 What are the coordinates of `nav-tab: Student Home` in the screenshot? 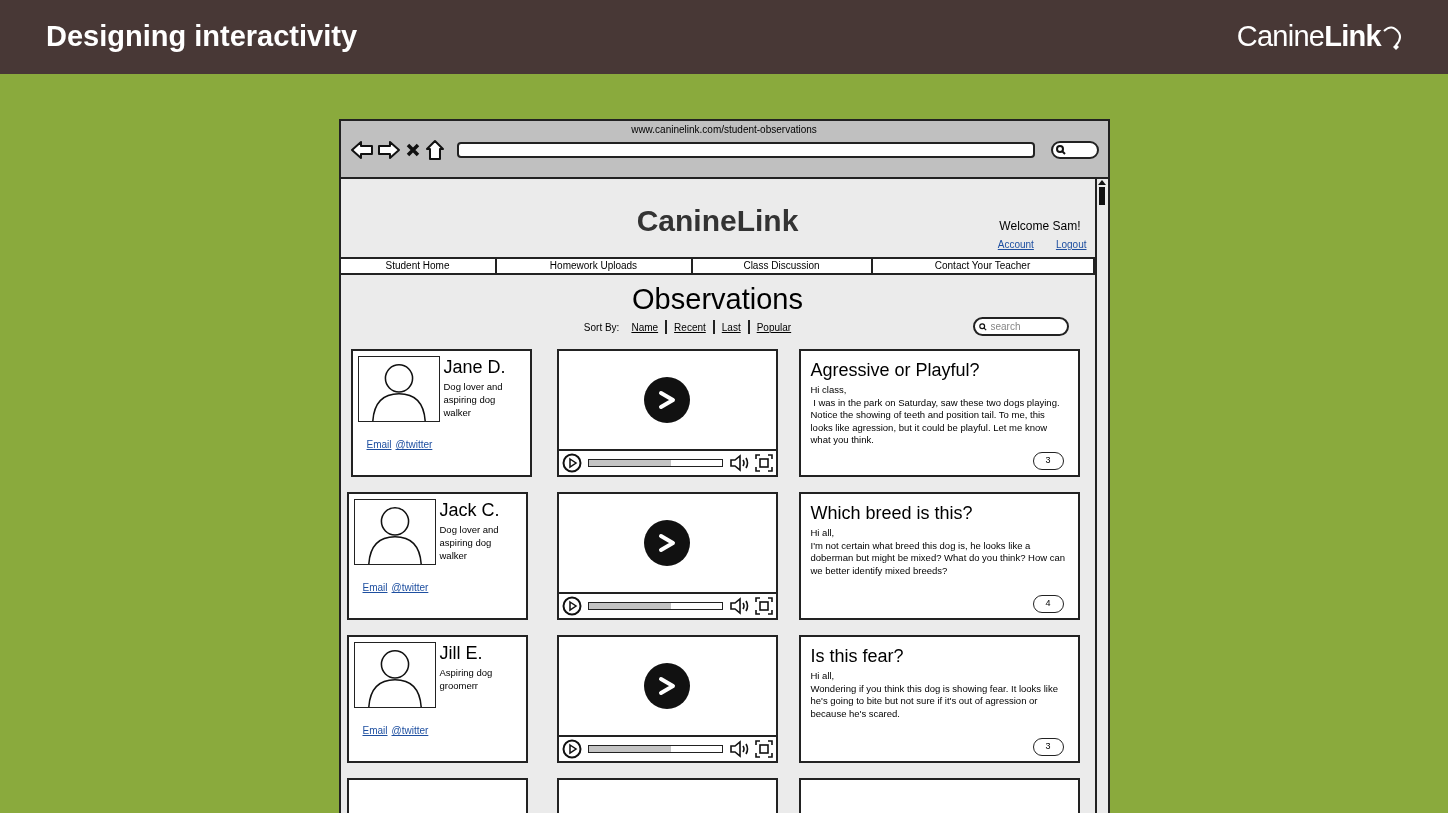 It's located at (418, 266).